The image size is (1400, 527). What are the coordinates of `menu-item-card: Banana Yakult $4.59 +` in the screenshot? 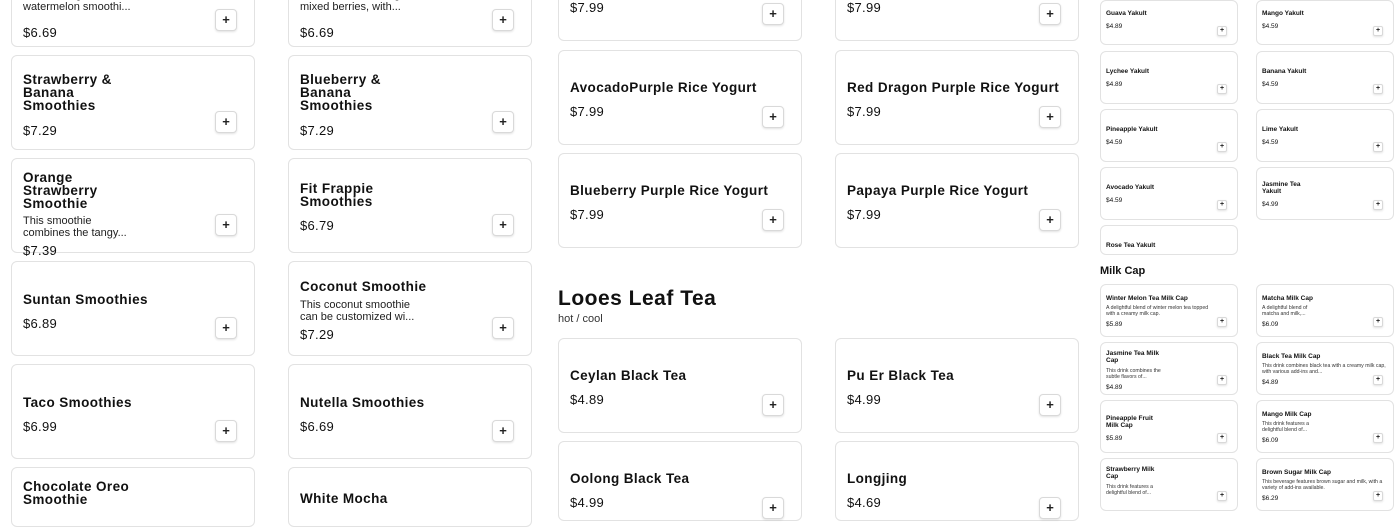 It's located at (1325, 77).